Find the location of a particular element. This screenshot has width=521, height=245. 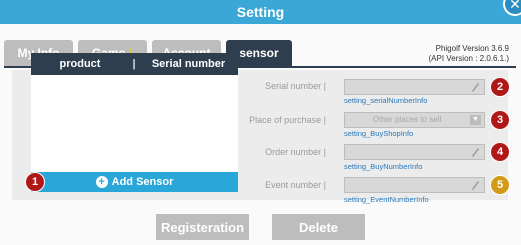

serial-number-key: setting_serialNumberInfo is located at coordinates (386, 100).